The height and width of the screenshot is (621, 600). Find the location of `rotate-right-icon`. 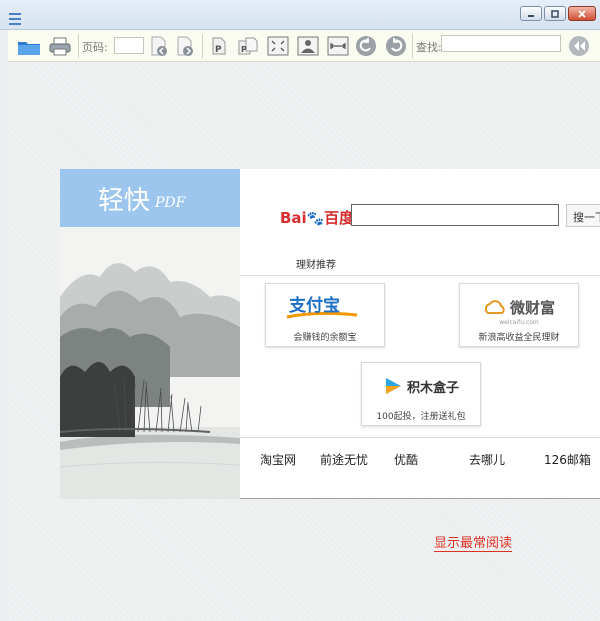

rotate-right-icon is located at coordinates (396, 46).